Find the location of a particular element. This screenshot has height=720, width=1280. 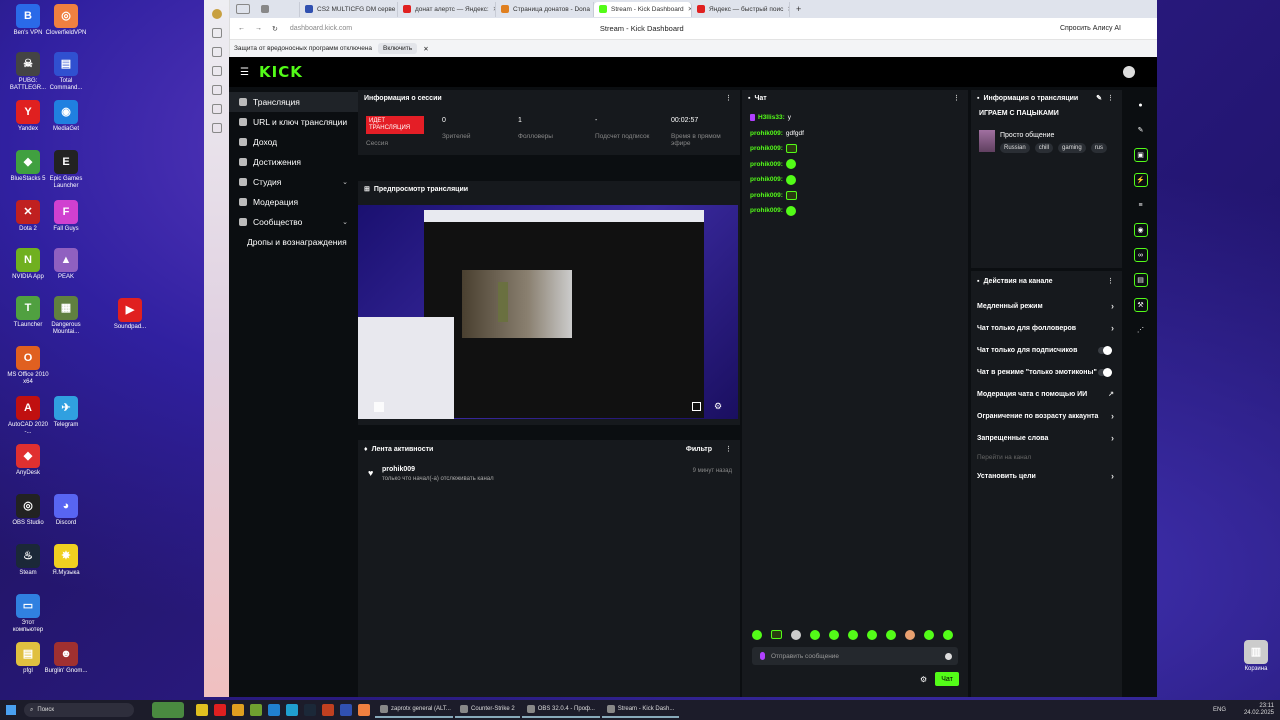

fullscreen-icon is located at coordinates (696, 406).